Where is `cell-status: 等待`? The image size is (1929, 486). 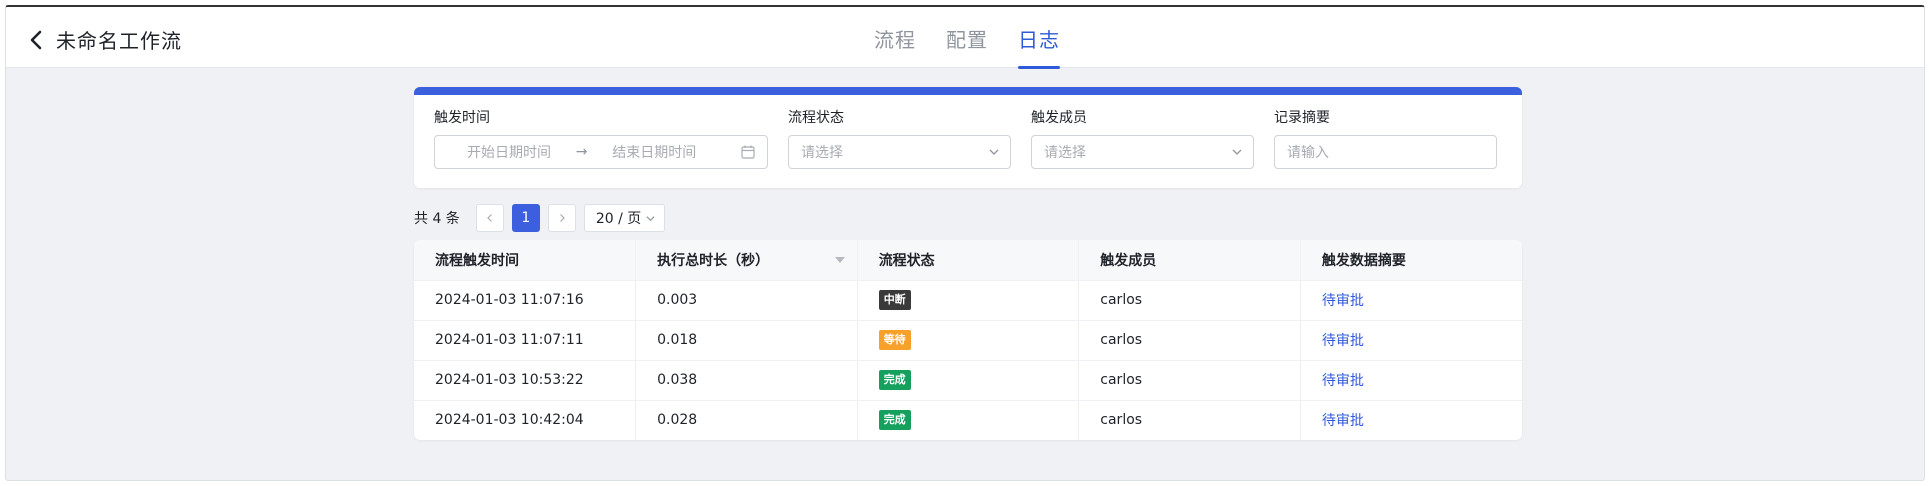
cell-status: 等待 is located at coordinates (968, 340).